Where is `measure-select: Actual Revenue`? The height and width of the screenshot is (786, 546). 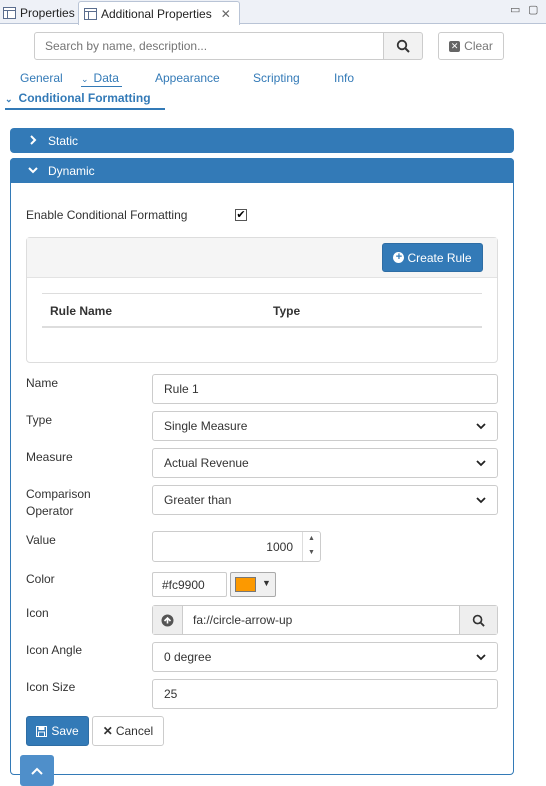
measure-select: Actual Revenue is located at coordinates (325, 463).